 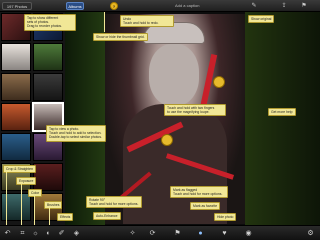 What do you see at coordinates (26, 181) in the screenshot?
I see `tooltip-exposure: Exposure` at bounding box center [26, 181].